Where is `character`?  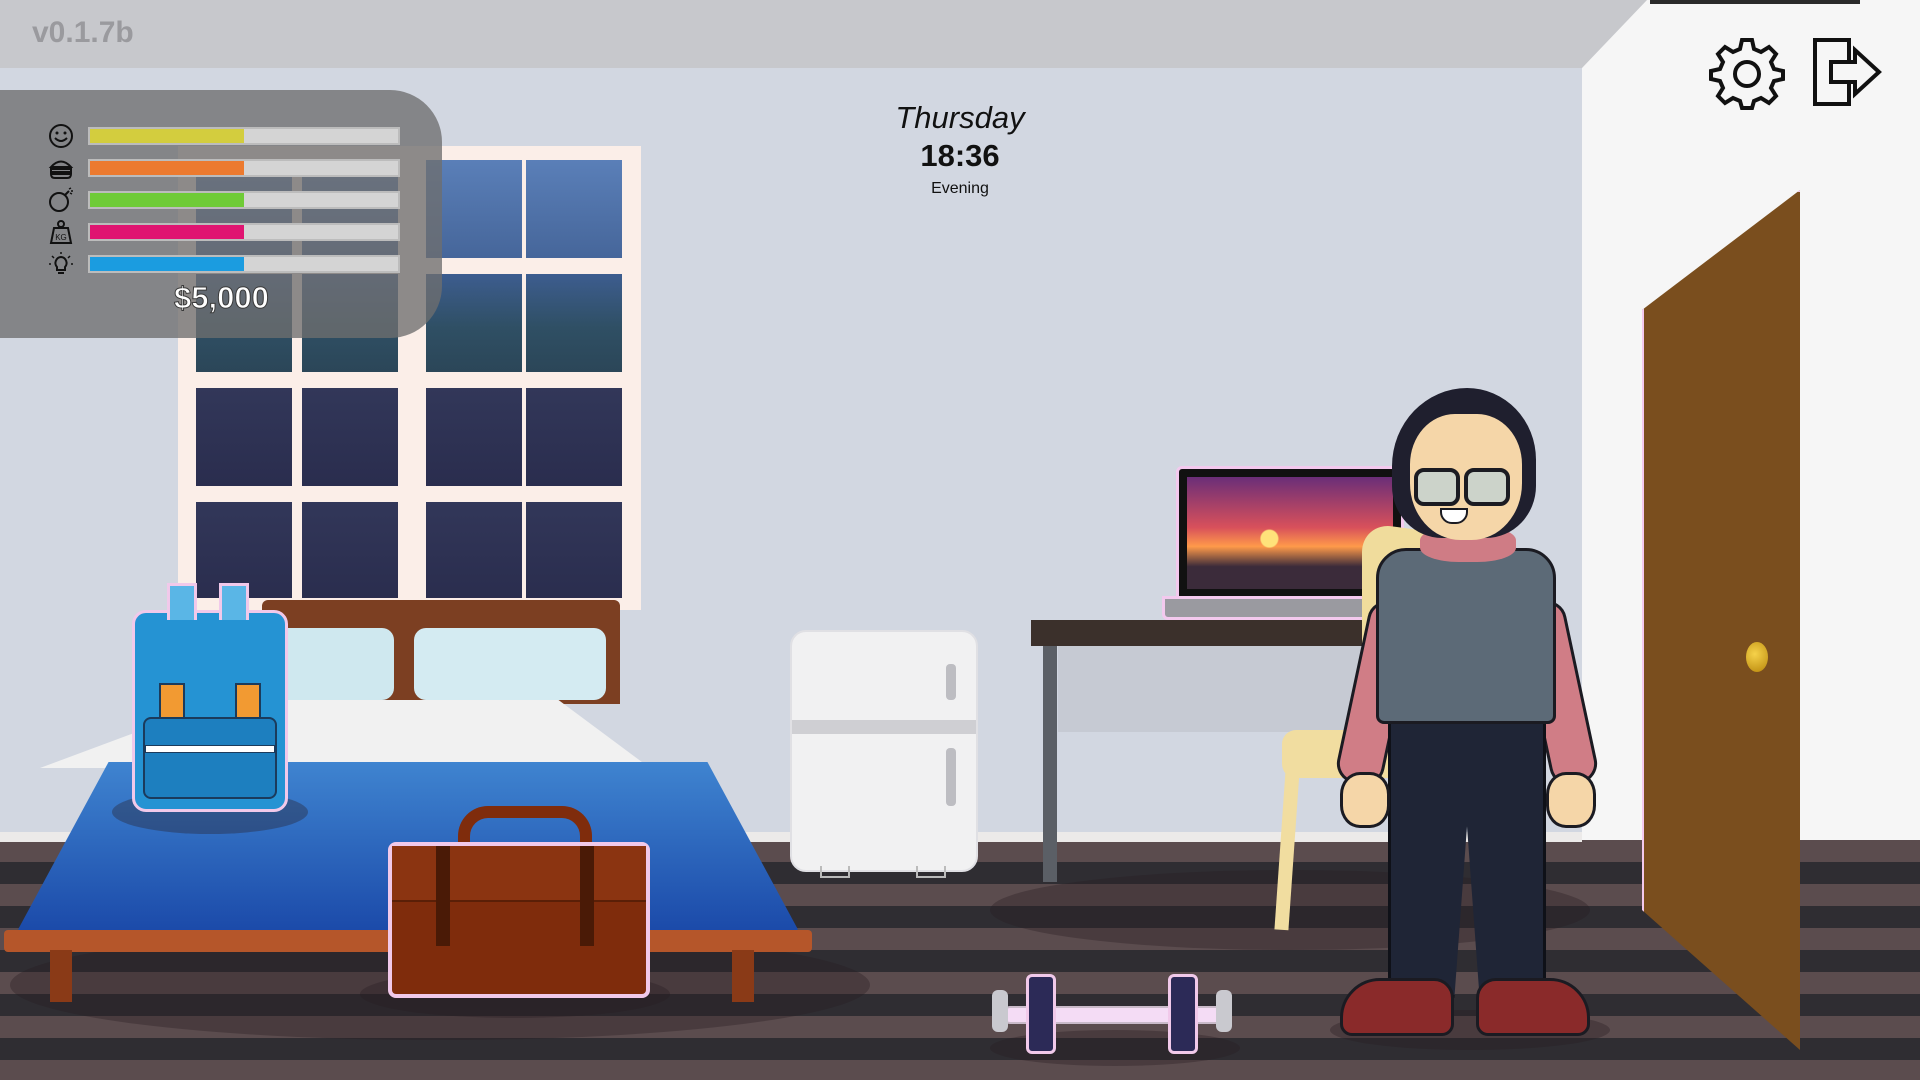
character is located at coordinates (1466, 636).